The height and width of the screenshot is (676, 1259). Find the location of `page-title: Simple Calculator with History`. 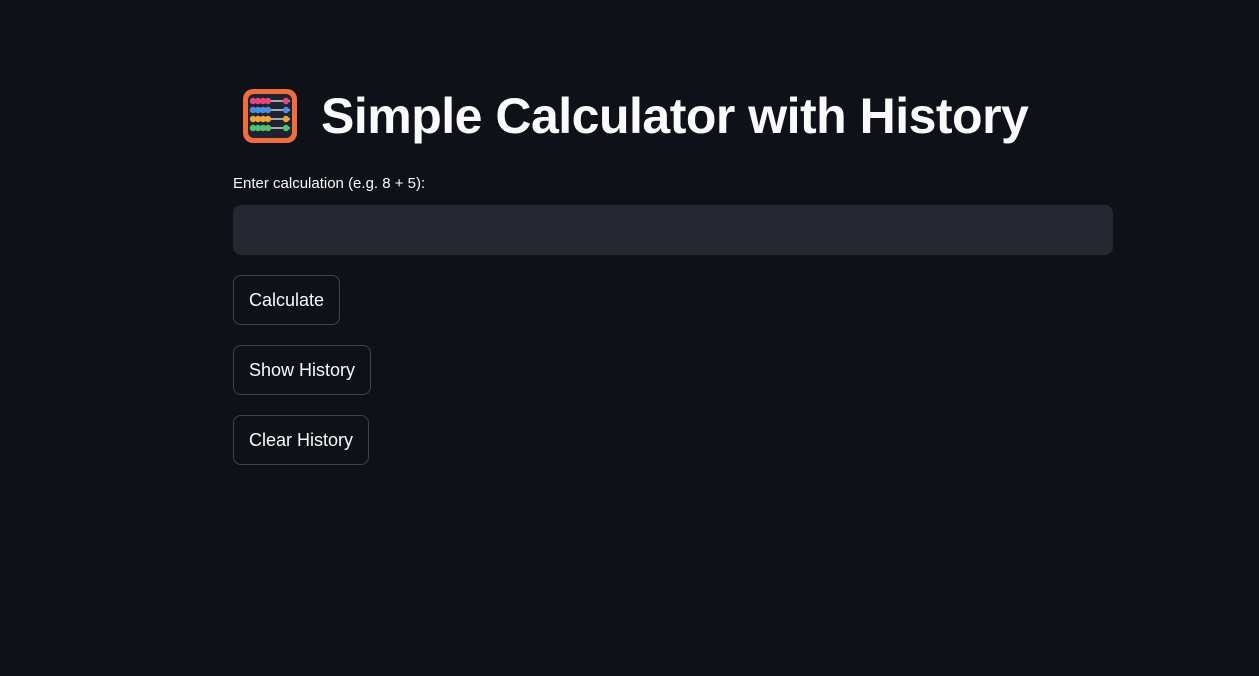

page-title: Simple Calculator with History is located at coordinates (675, 116).